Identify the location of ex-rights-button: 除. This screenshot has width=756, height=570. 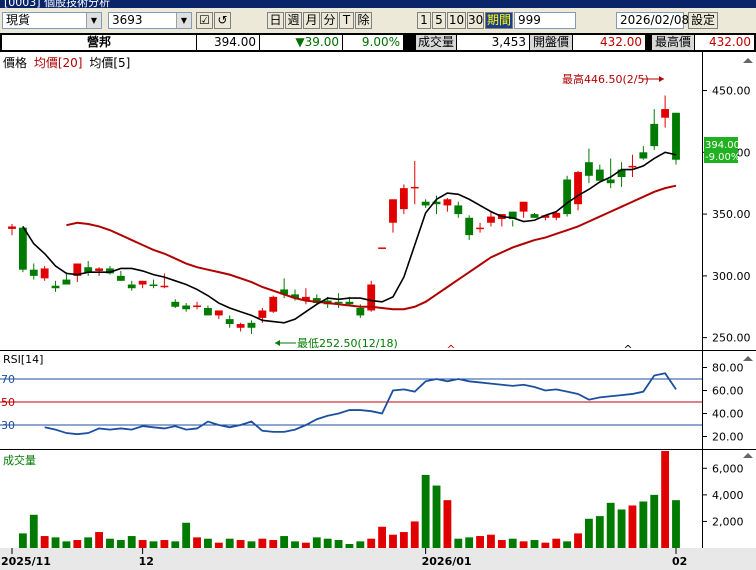
(363, 20).